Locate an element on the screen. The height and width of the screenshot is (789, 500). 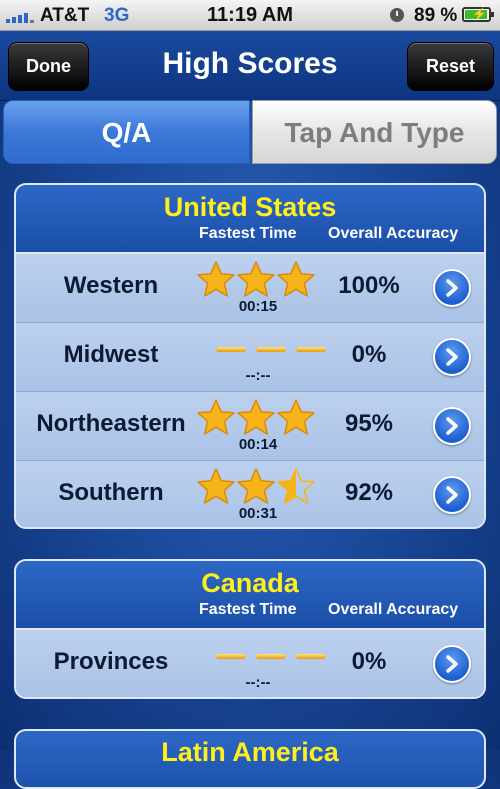
mode-segmented-control: Q/A Tap And Type is located at coordinates (250, 132).